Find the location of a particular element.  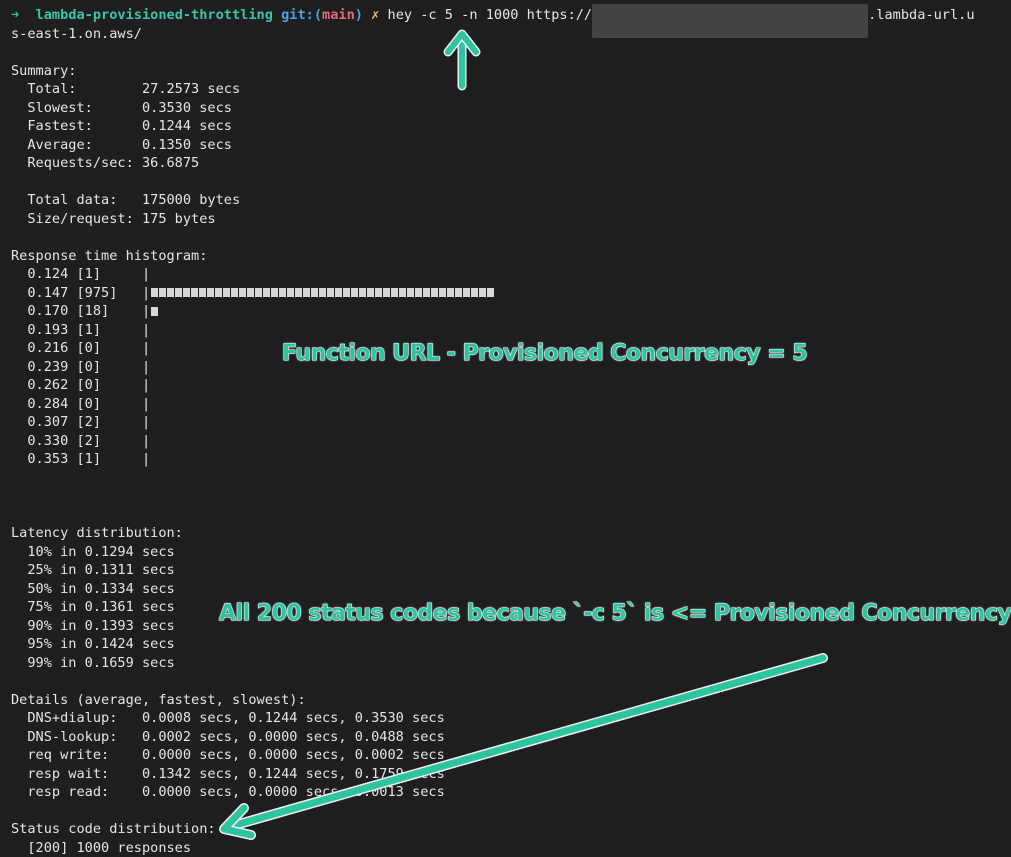

histogram-row: 0.307 [2] | is located at coordinates (511, 422).